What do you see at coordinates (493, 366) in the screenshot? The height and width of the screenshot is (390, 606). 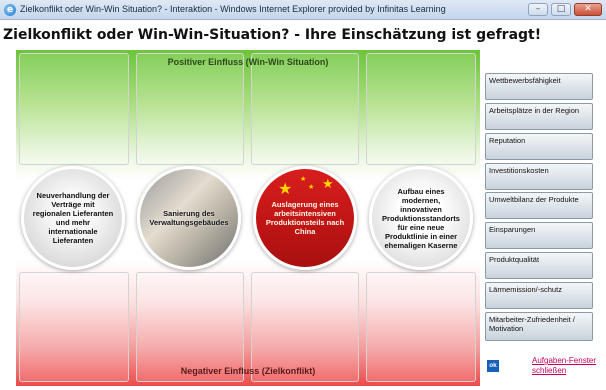 I see `ok-button: ok` at bounding box center [493, 366].